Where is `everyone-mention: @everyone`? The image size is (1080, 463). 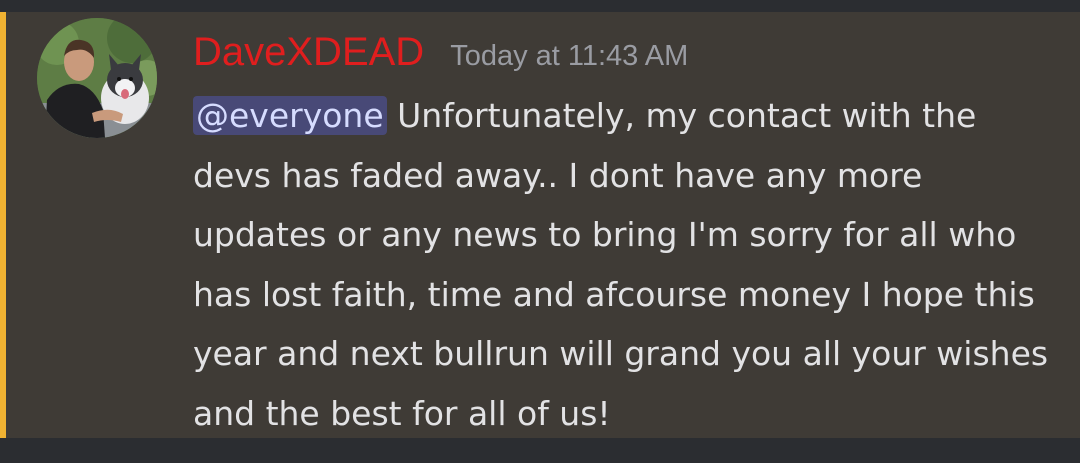 everyone-mention: @everyone is located at coordinates (290, 115).